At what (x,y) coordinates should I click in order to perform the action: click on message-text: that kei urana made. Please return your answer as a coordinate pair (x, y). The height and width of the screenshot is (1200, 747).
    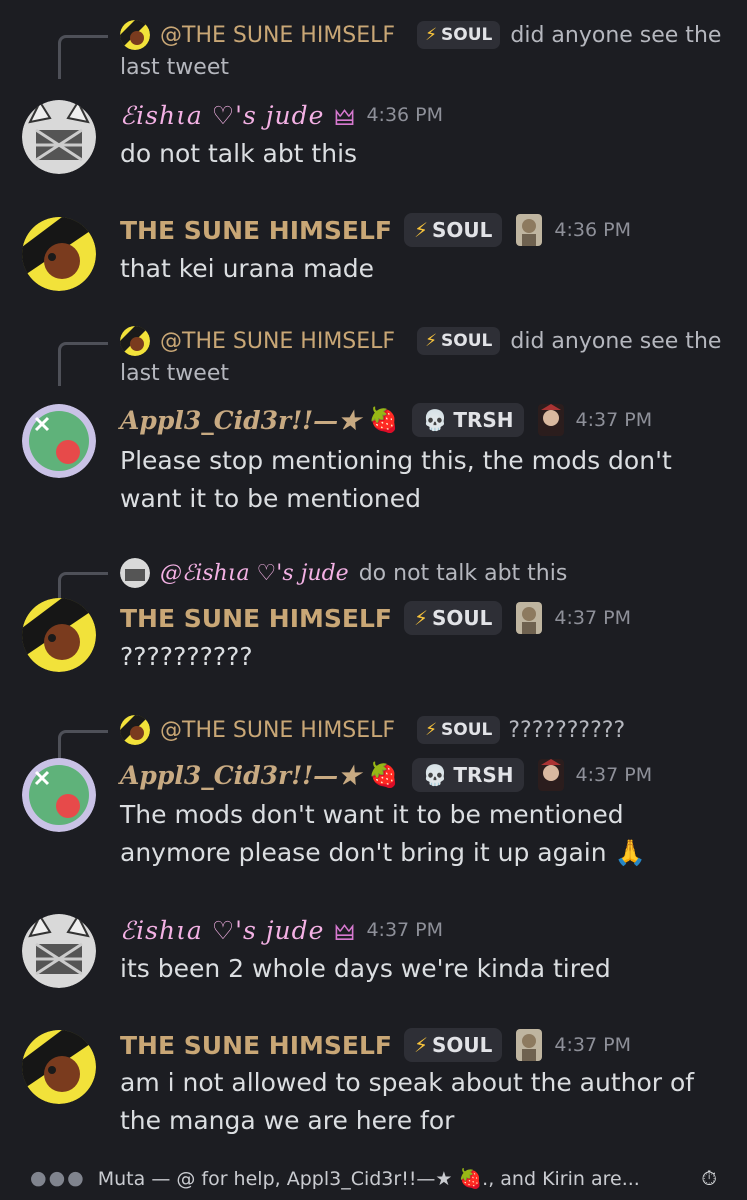
    Looking at the image, I should click on (247, 268).